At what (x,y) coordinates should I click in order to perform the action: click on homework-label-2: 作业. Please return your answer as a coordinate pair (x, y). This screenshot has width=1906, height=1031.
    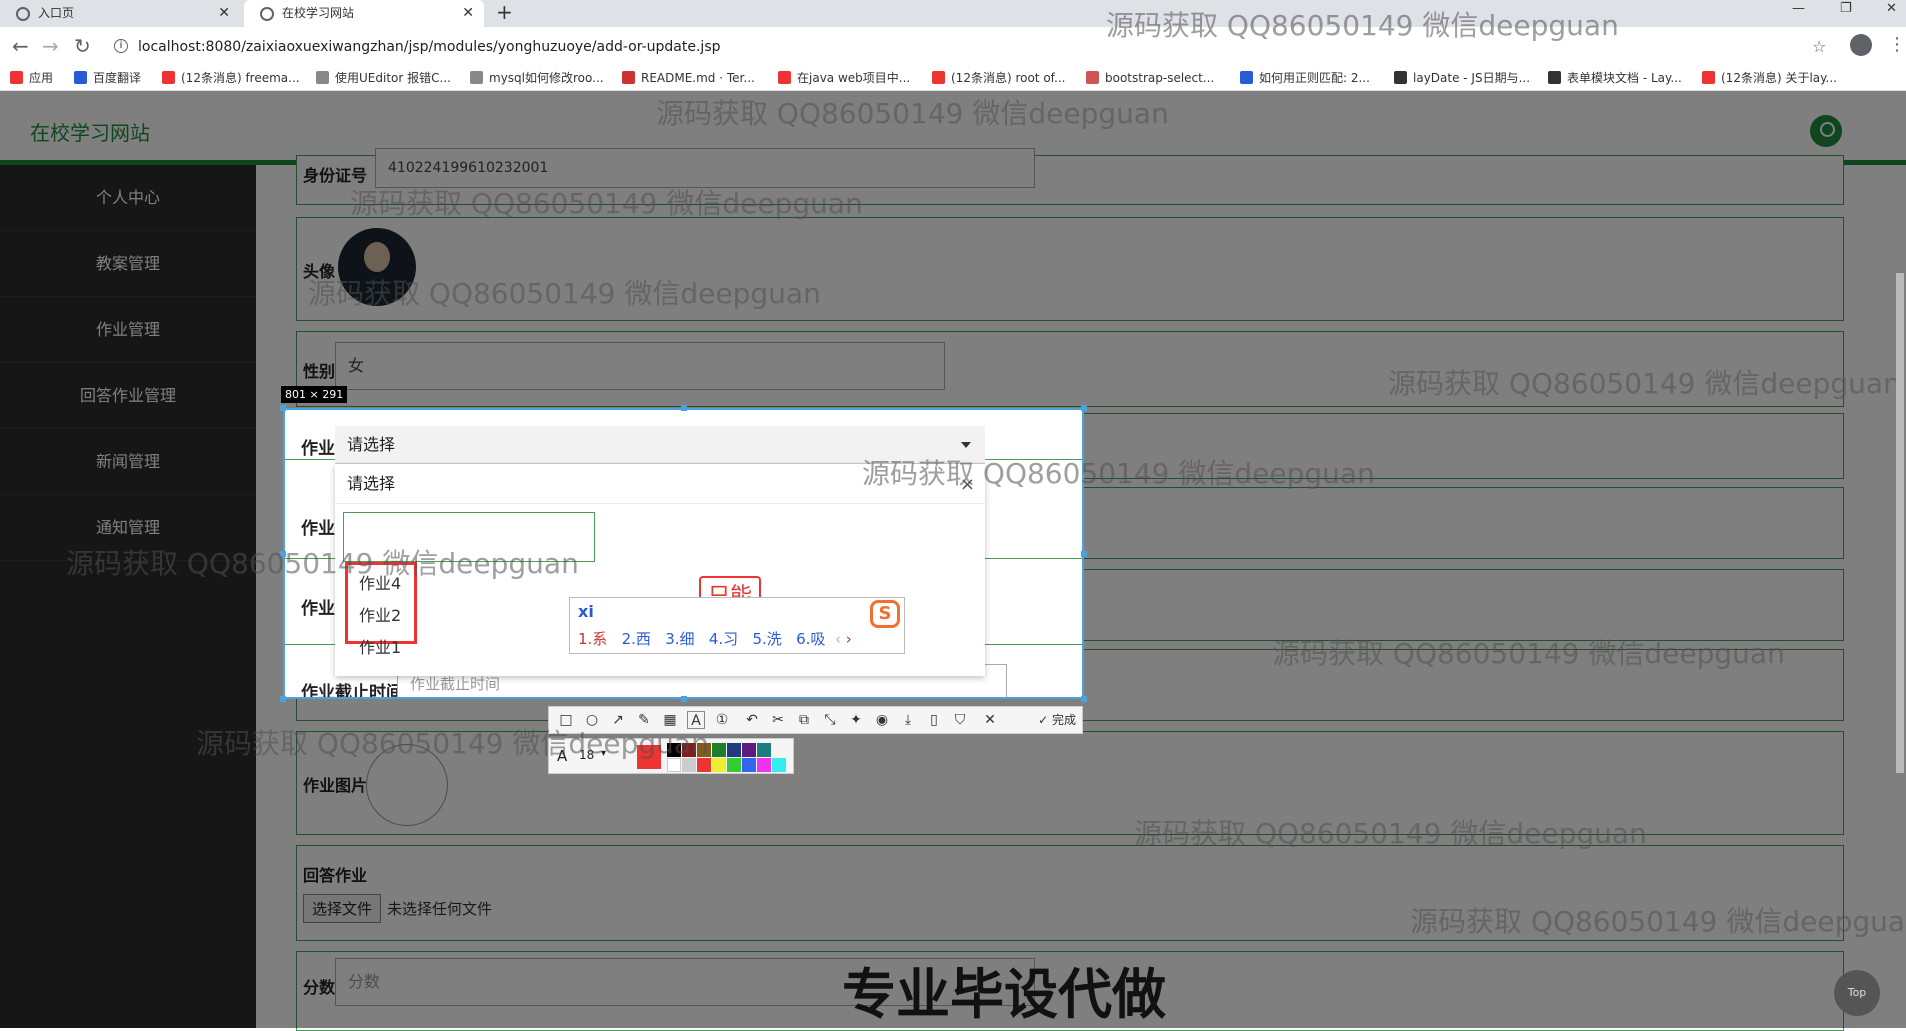
    Looking at the image, I should click on (318, 529).